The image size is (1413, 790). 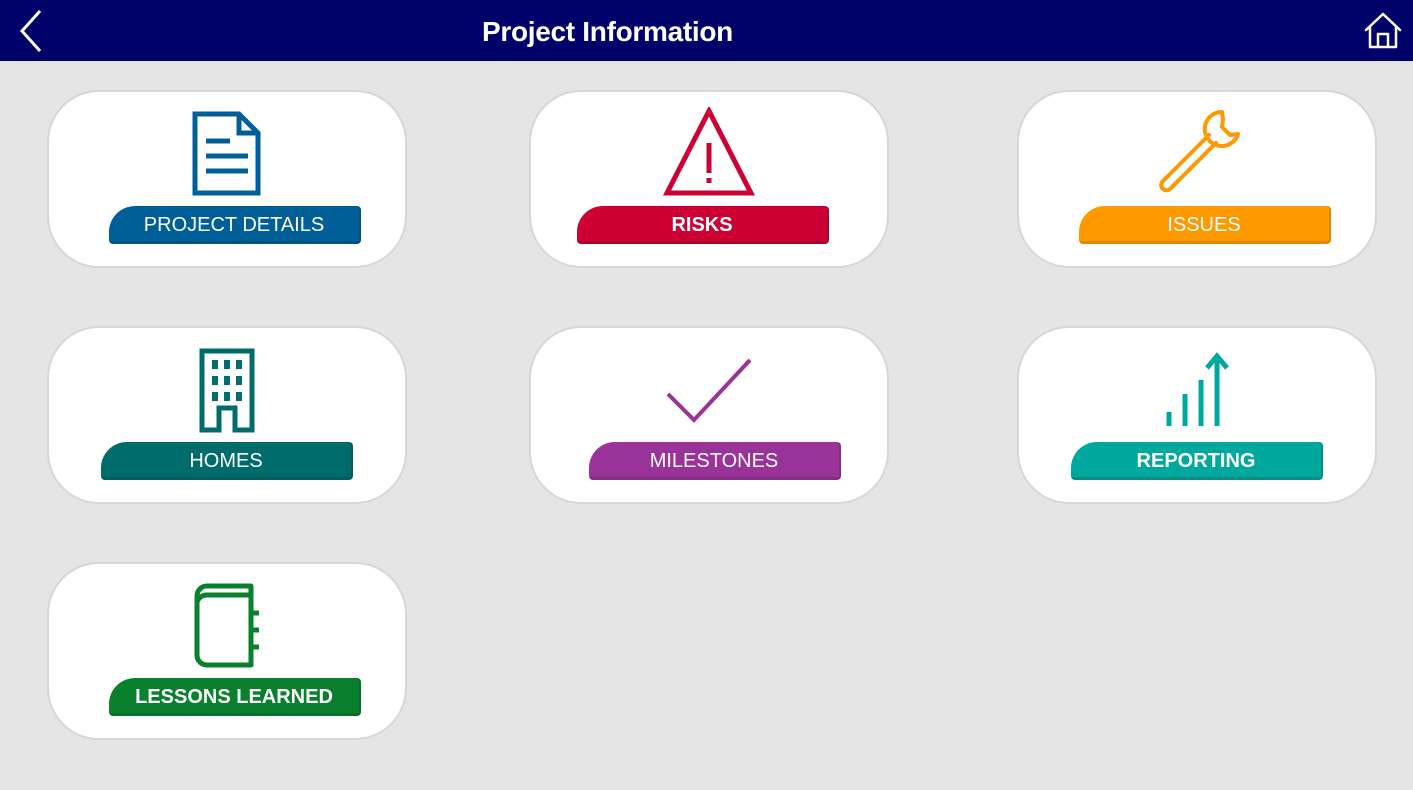 I want to click on tile-label: LESSONS LEARNED, so click(x=235, y=697).